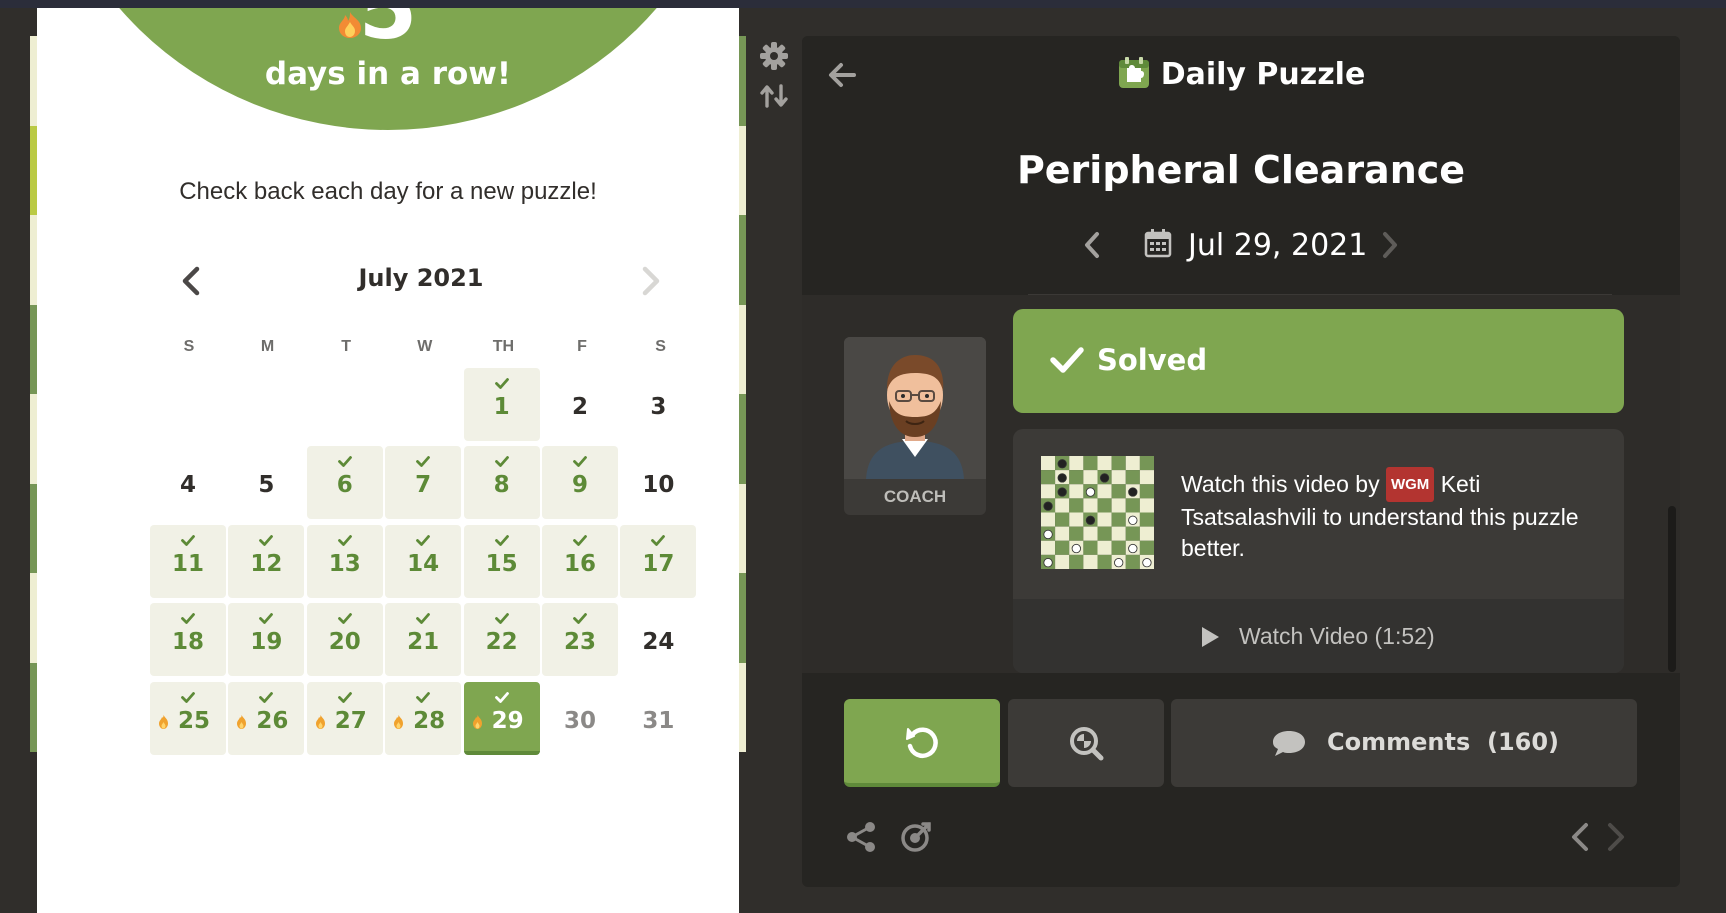  What do you see at coordinates (501, 485) in the screenshot?
I see `calendar-day-number: 8` at bounding box center [501, 485].